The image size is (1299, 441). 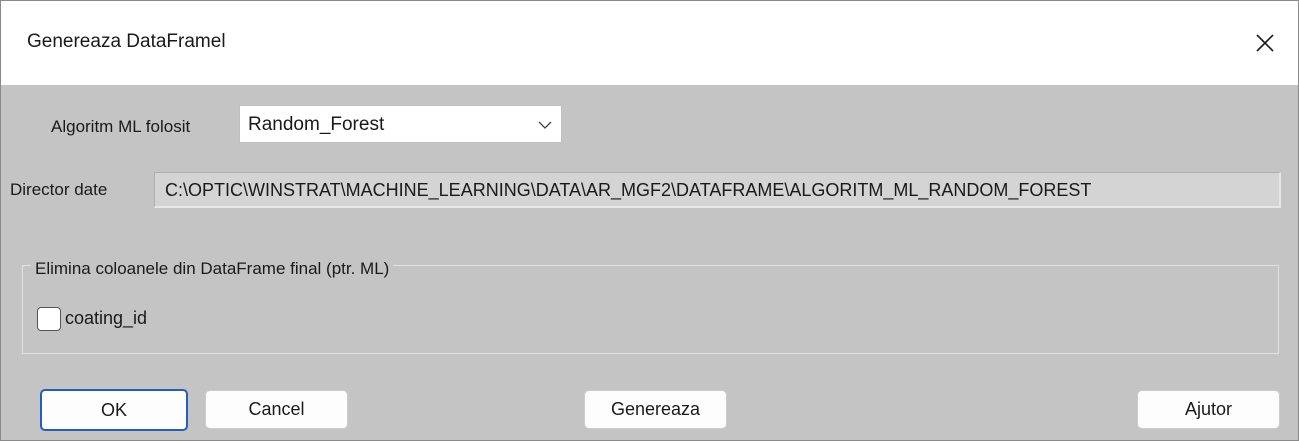 What do you see at coordinates (1208, 409) in the screenshot?
I see `help-button: Ajutor` at bounding box center [1208, 409].